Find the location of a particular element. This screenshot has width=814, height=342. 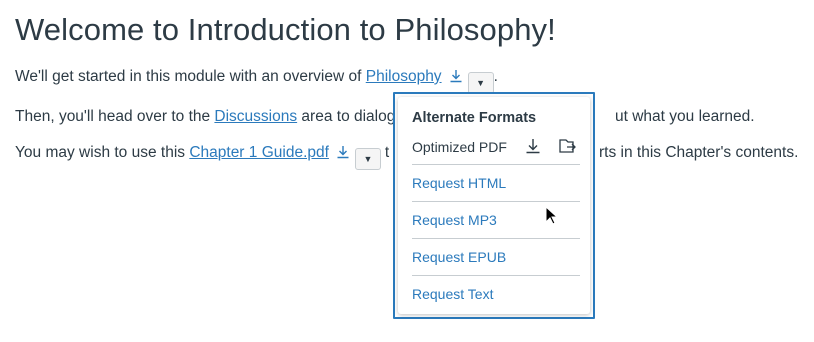

p2-after: area to dialog is located at coordinates (346, 116).